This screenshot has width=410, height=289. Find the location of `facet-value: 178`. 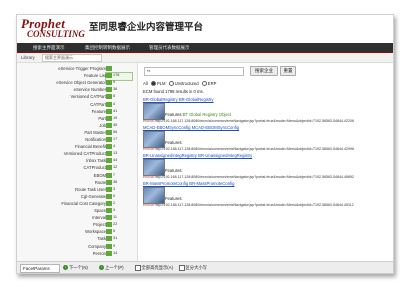

facet-value: 178 is located at coordinates (116, 75).